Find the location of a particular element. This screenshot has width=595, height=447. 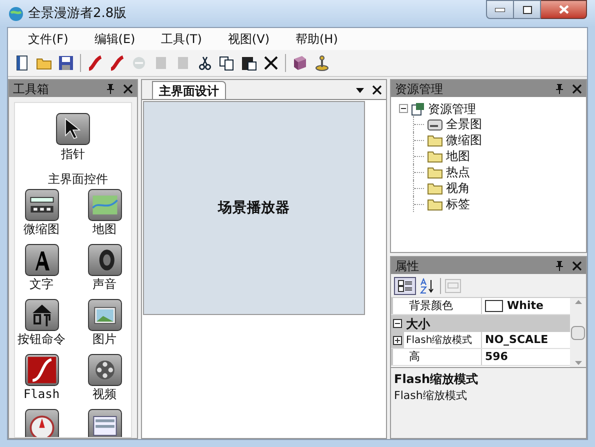

tree-item: 地图 is located at coordinates (458, 156).